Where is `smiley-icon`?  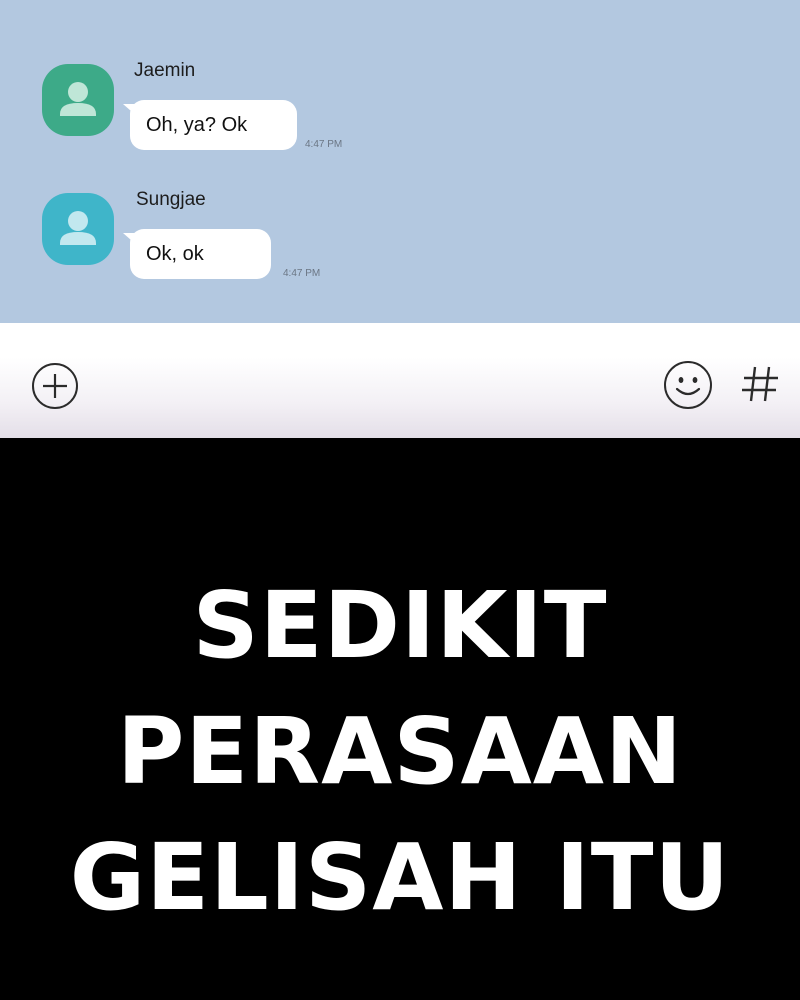 smiley-icon is located at coordinates (688, 385).